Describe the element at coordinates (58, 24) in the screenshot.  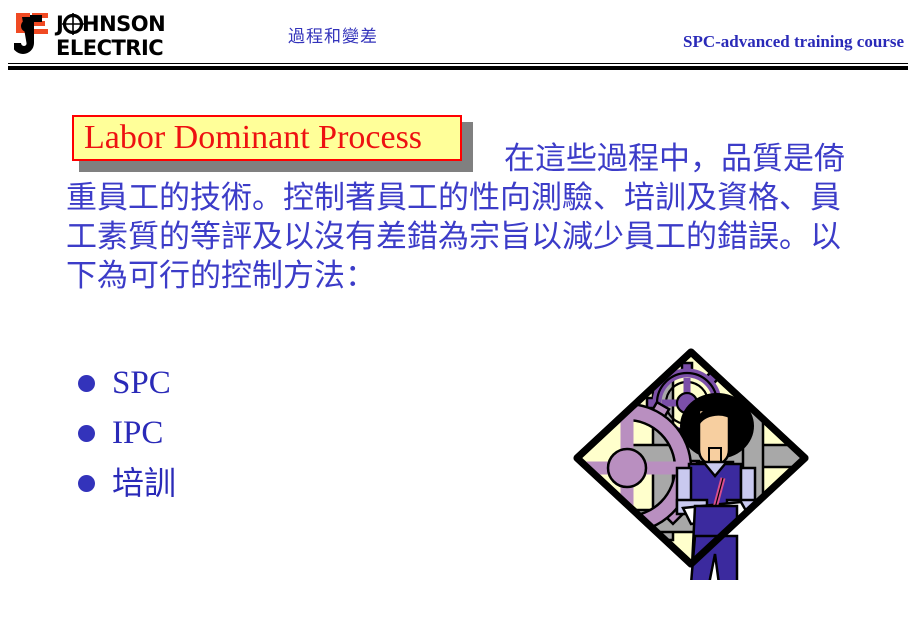
I see `svg-text: J` at that location.